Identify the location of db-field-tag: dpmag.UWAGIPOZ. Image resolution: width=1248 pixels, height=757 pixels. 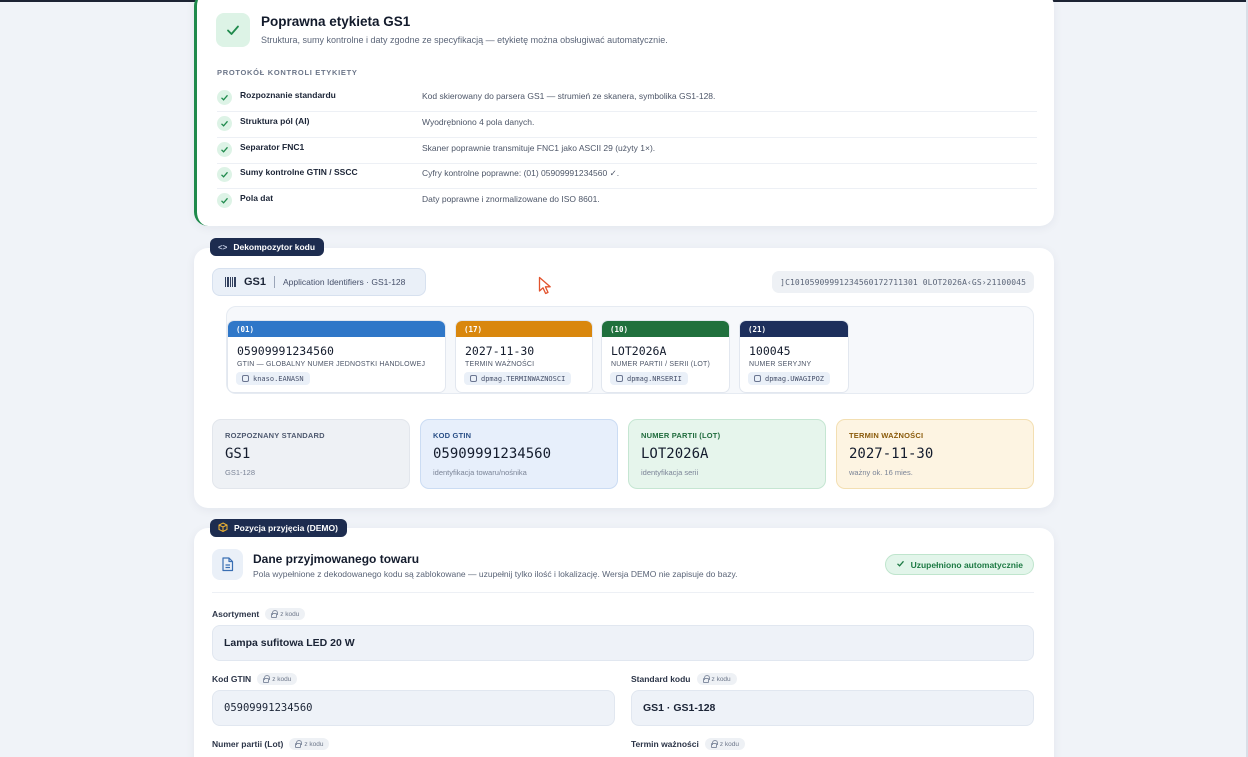
(789, 378).